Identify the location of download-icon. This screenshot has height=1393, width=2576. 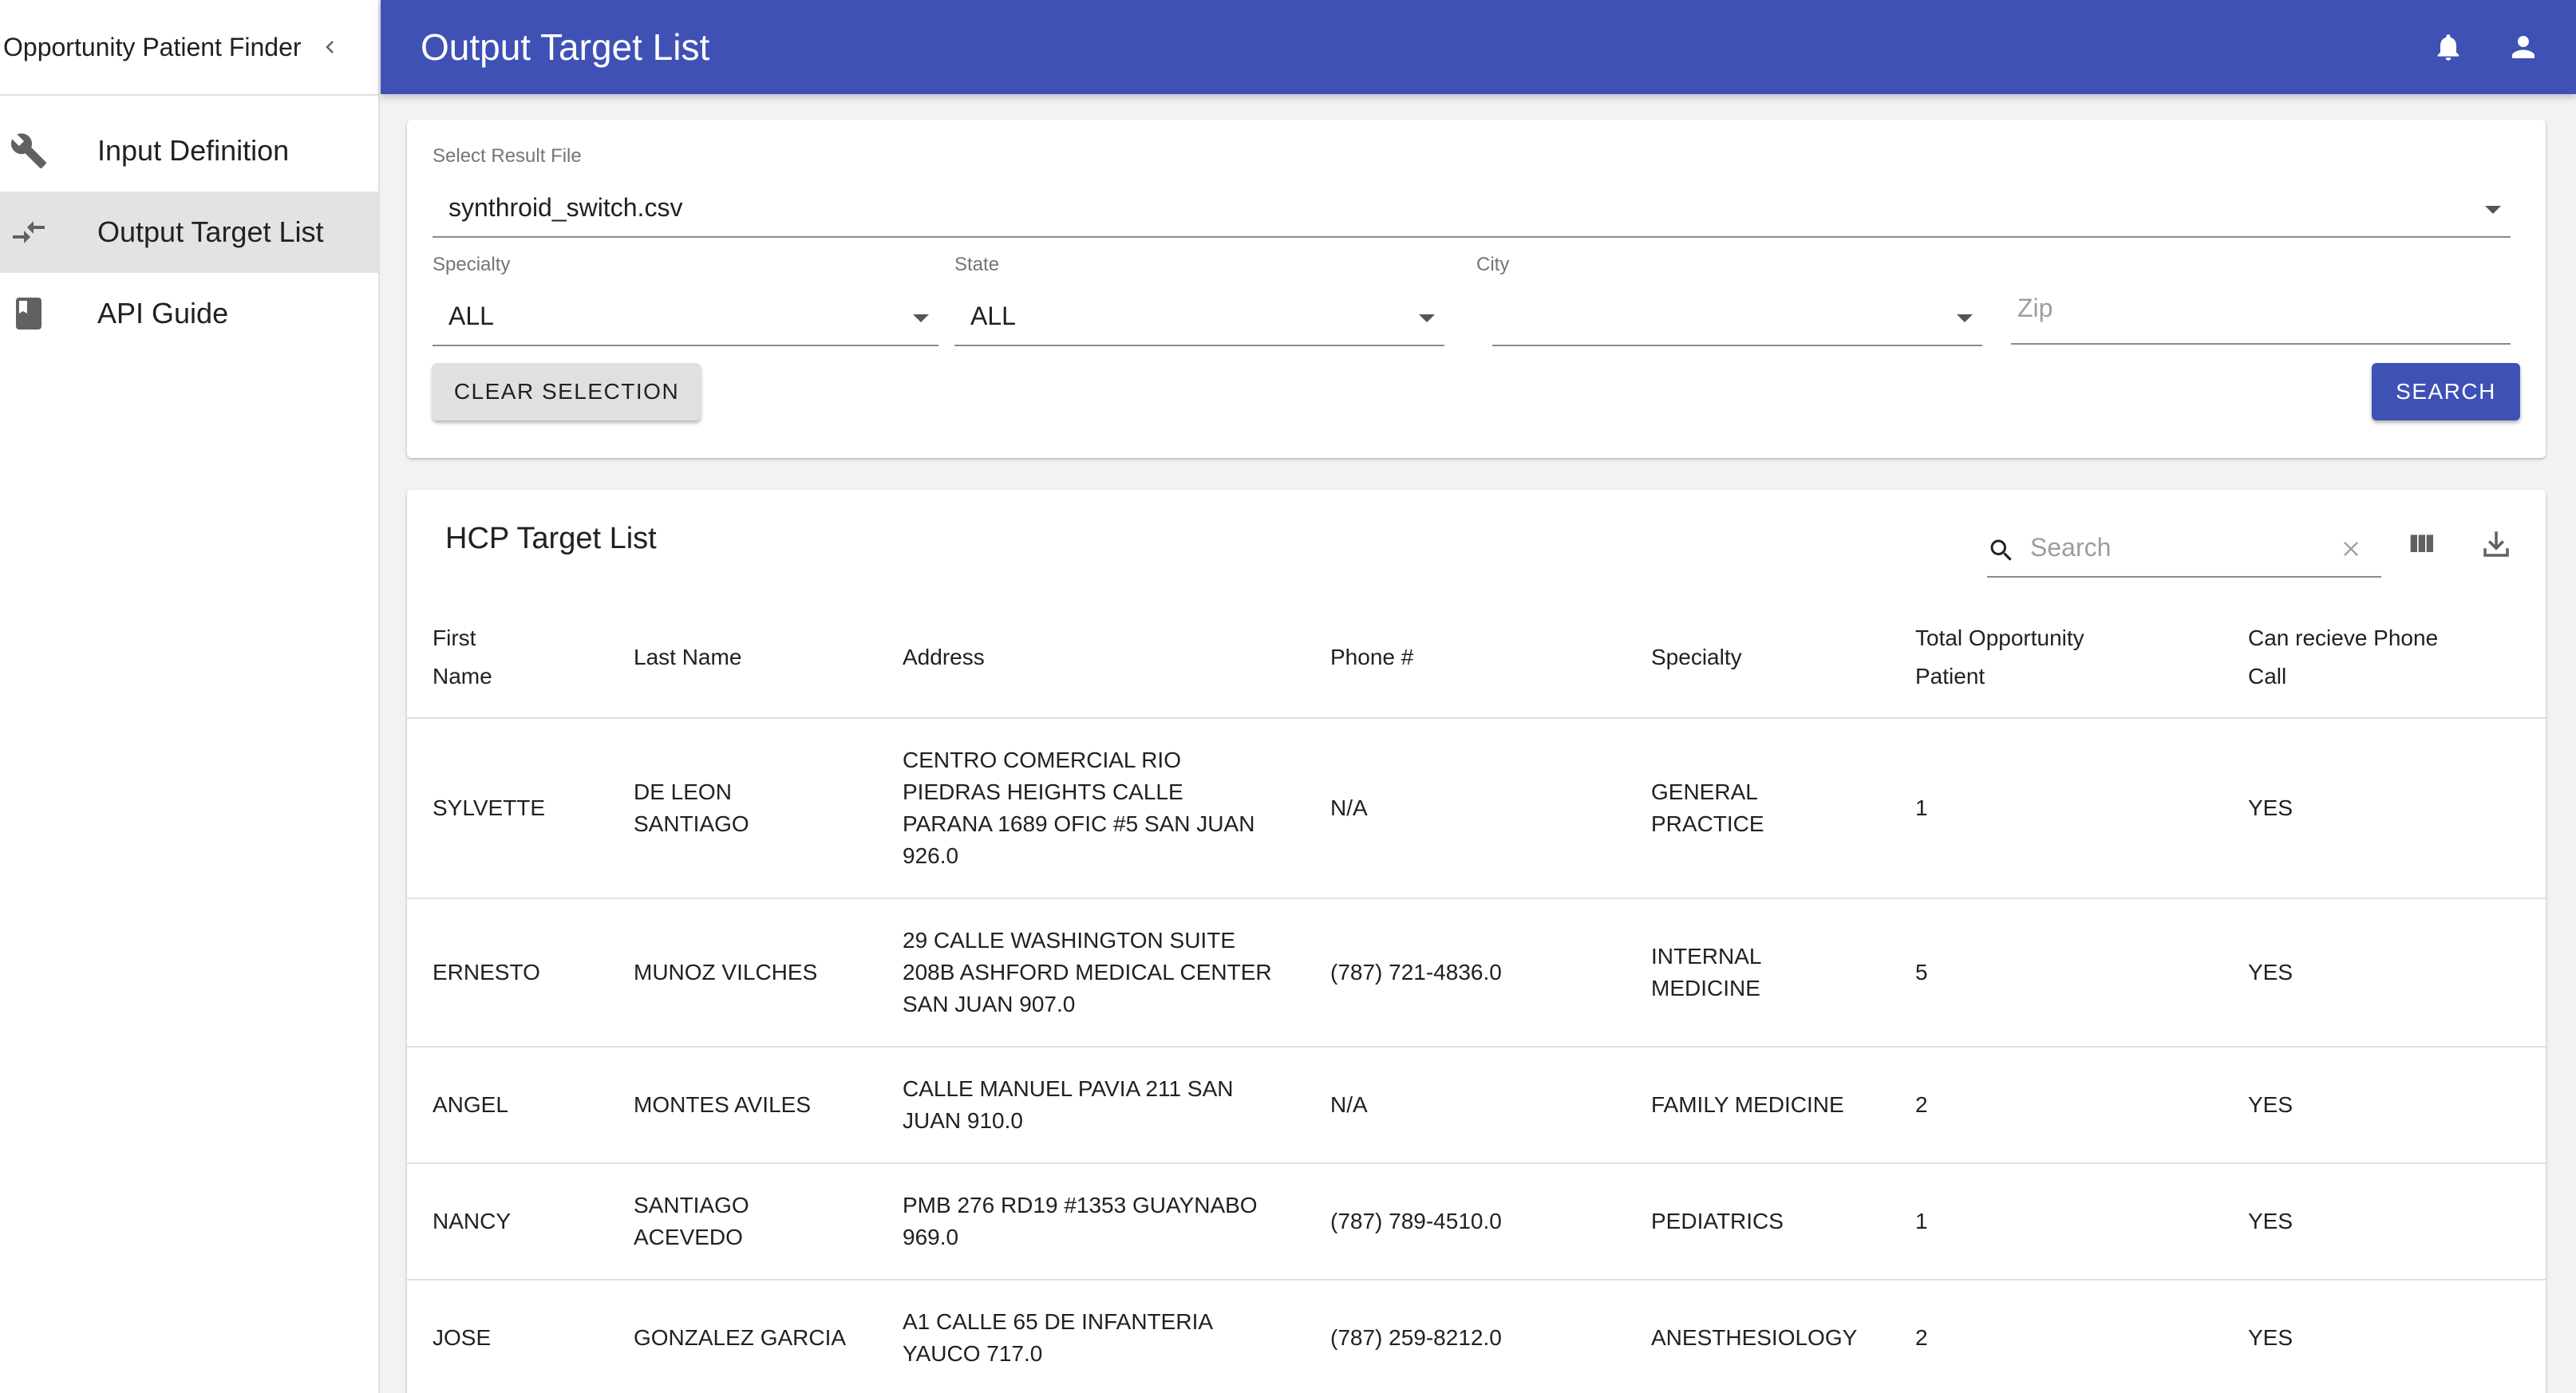
(2496, 544).